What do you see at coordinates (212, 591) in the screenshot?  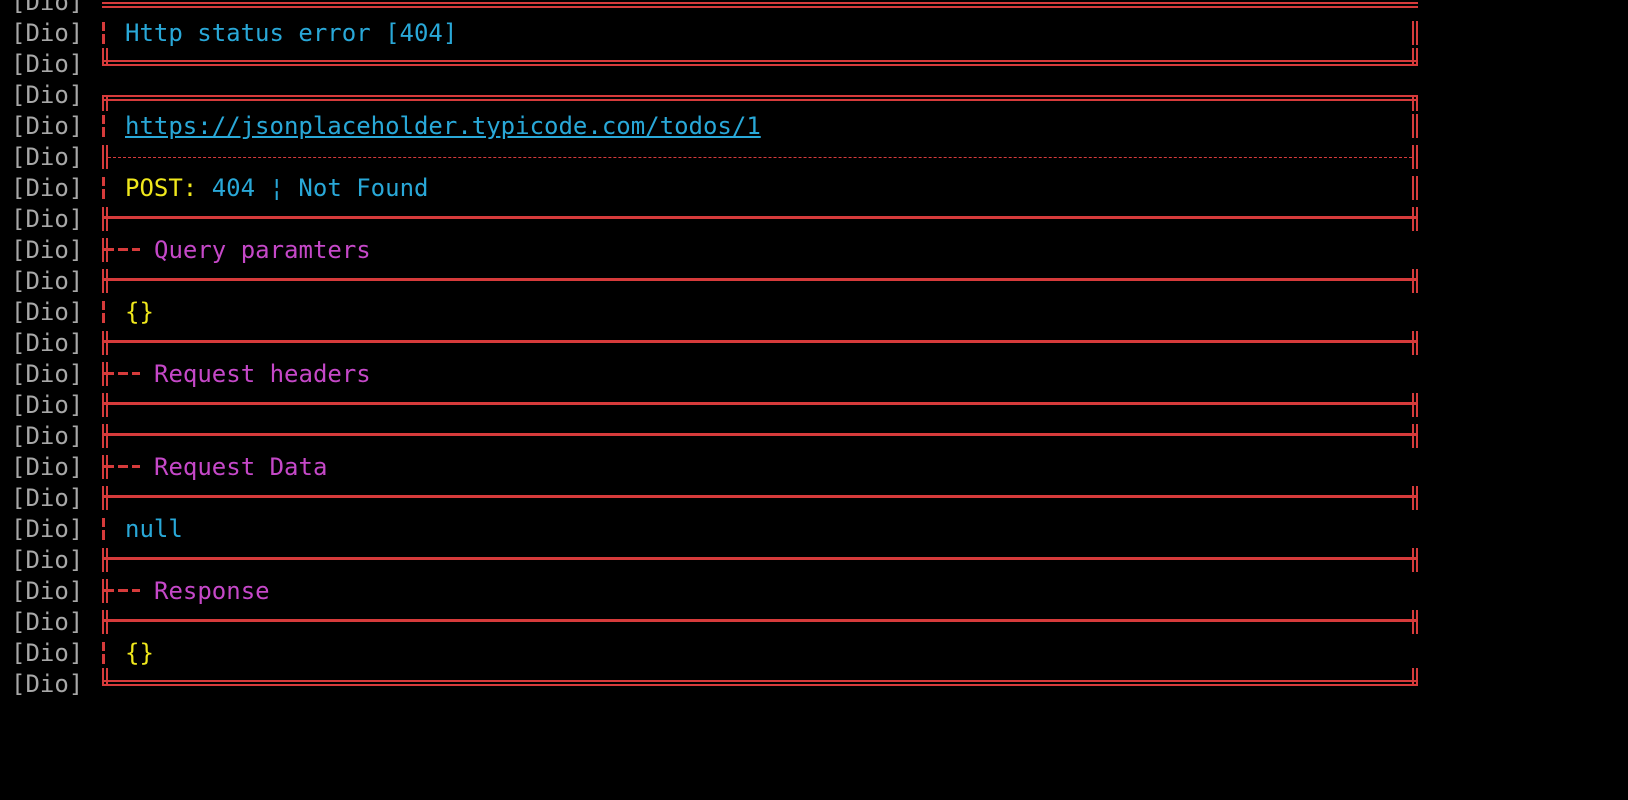 I see `section-title-response: Response` at bounding box center [212, 591].